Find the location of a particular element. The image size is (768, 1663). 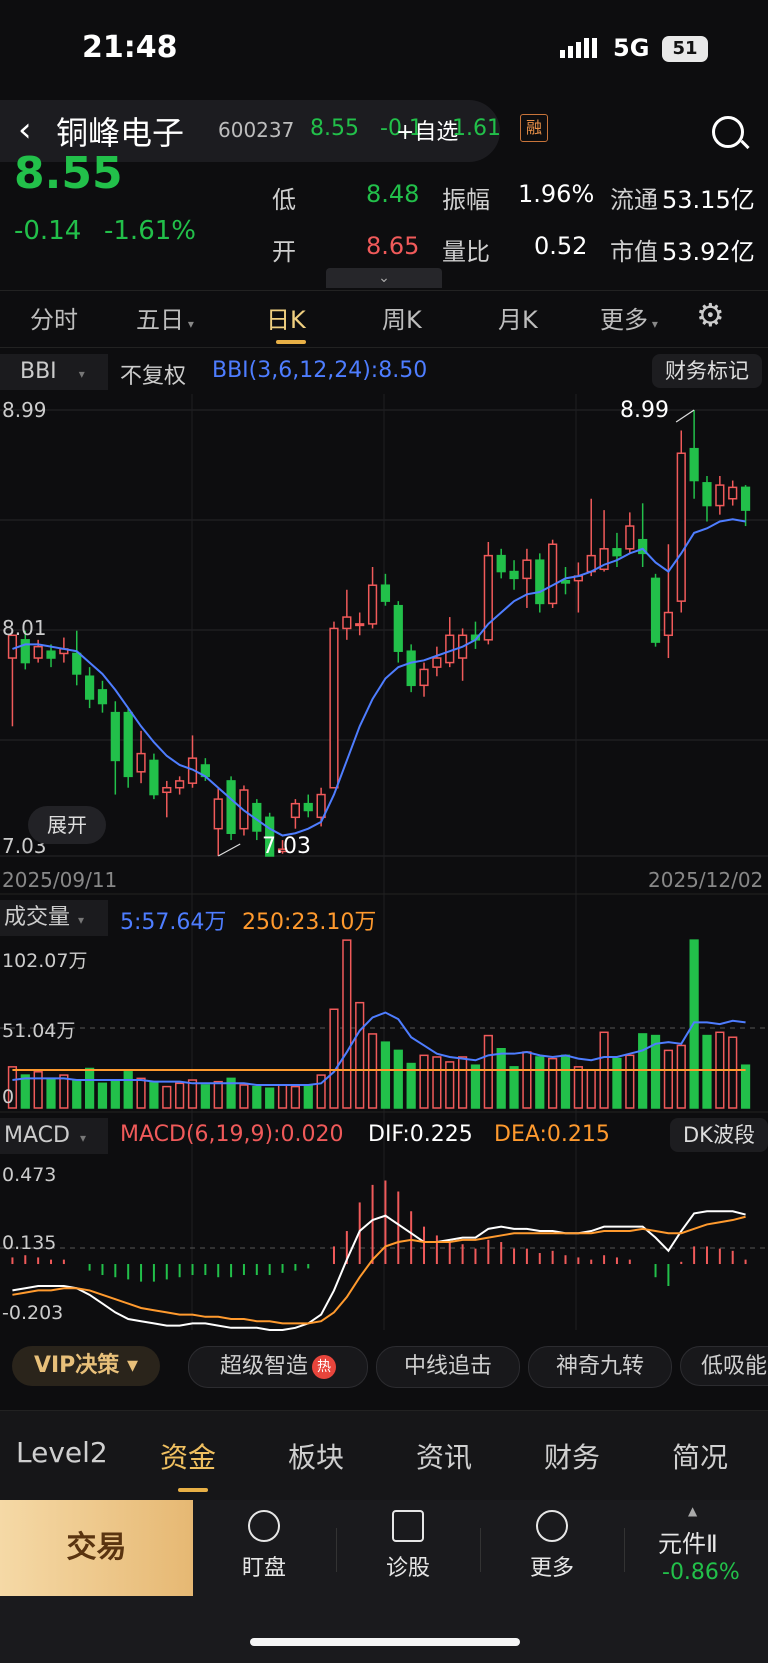

low-marker: 7.03 is located at coordinates (286, 846).